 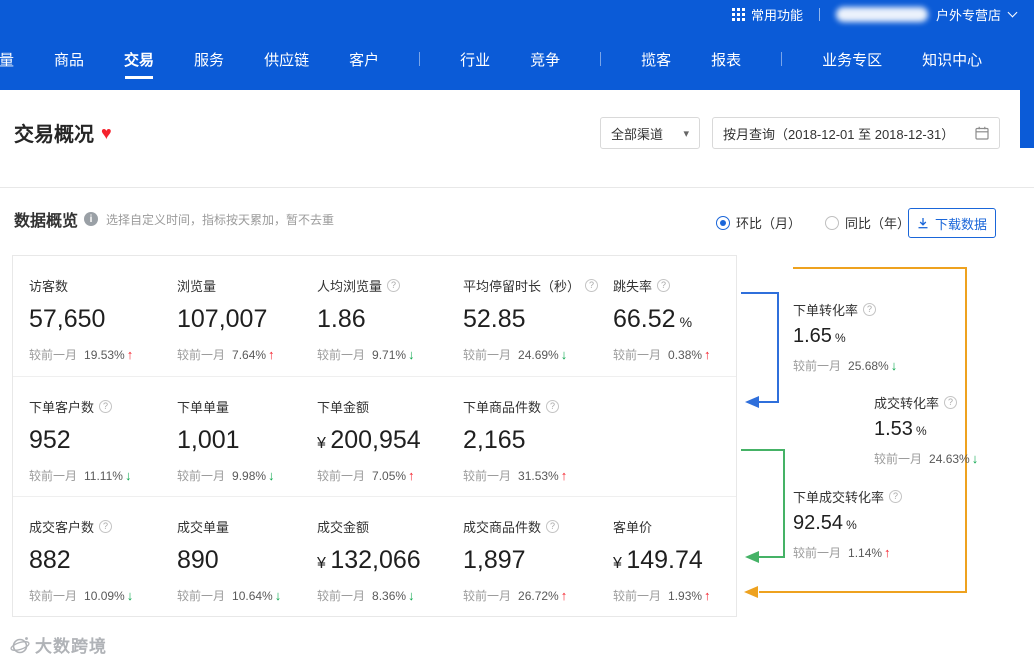 What do you see at coordinates (343, 527) in the screenshot?
I see `metric-label: 成交金额` at bounding box center [343, 527].